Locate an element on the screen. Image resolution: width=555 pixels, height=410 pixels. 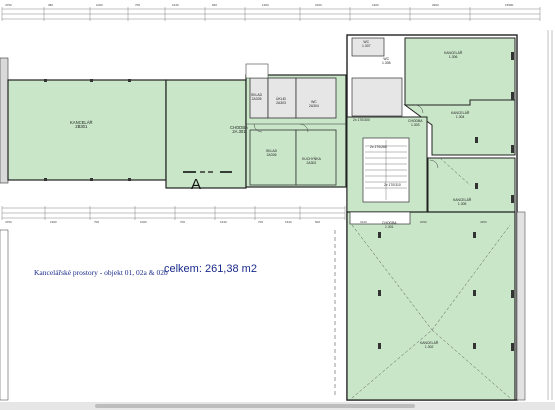
label-uklid: ÚKLID 2A303 is located at coordinates (281, 101).